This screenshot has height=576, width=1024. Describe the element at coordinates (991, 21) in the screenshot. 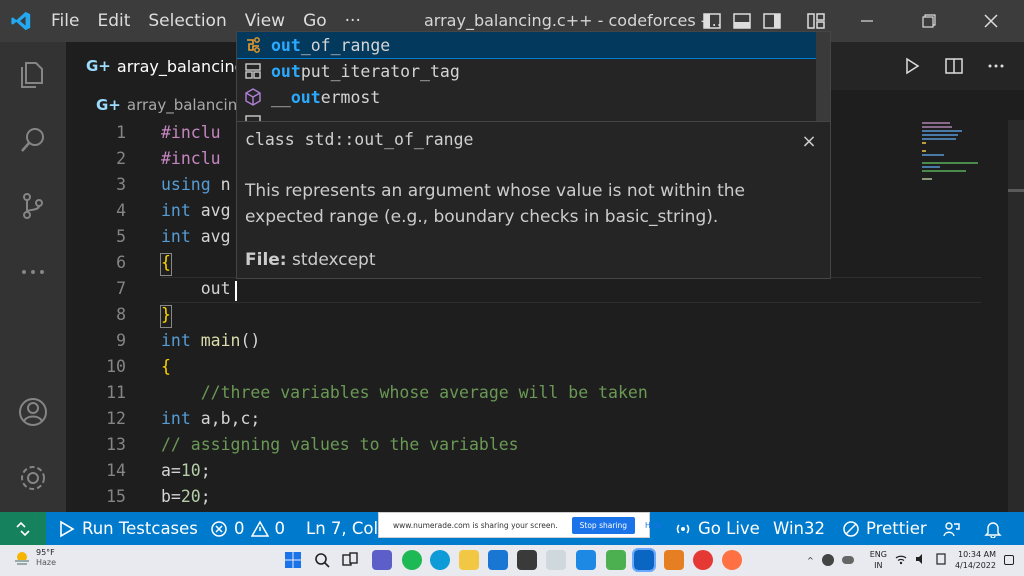

I see `close-window-button` at that location.